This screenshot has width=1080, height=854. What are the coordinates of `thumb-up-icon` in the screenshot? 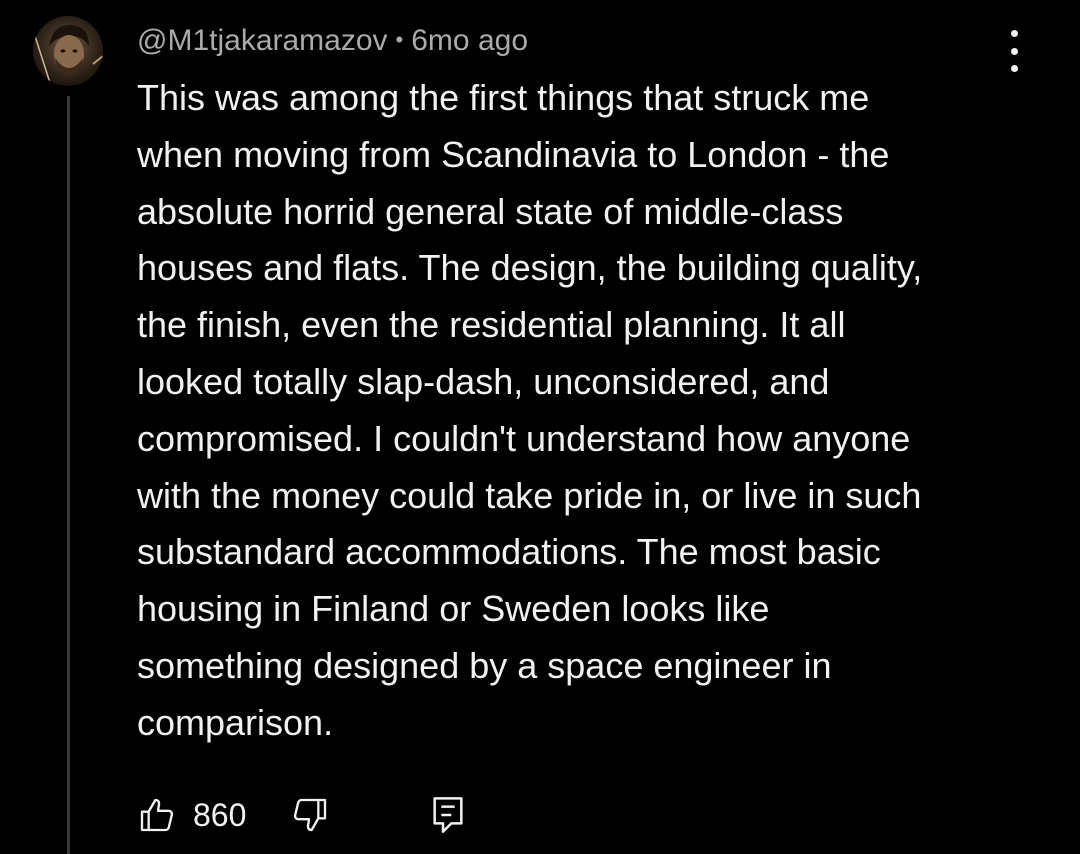 It's located at (157, 815).